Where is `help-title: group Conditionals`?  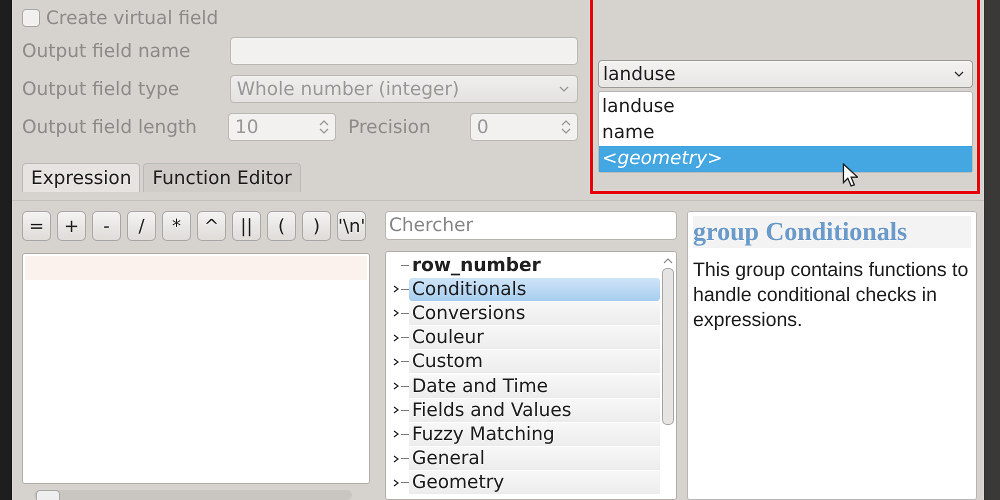 help-title: group Conditionals is located at coordinates (832, 232).